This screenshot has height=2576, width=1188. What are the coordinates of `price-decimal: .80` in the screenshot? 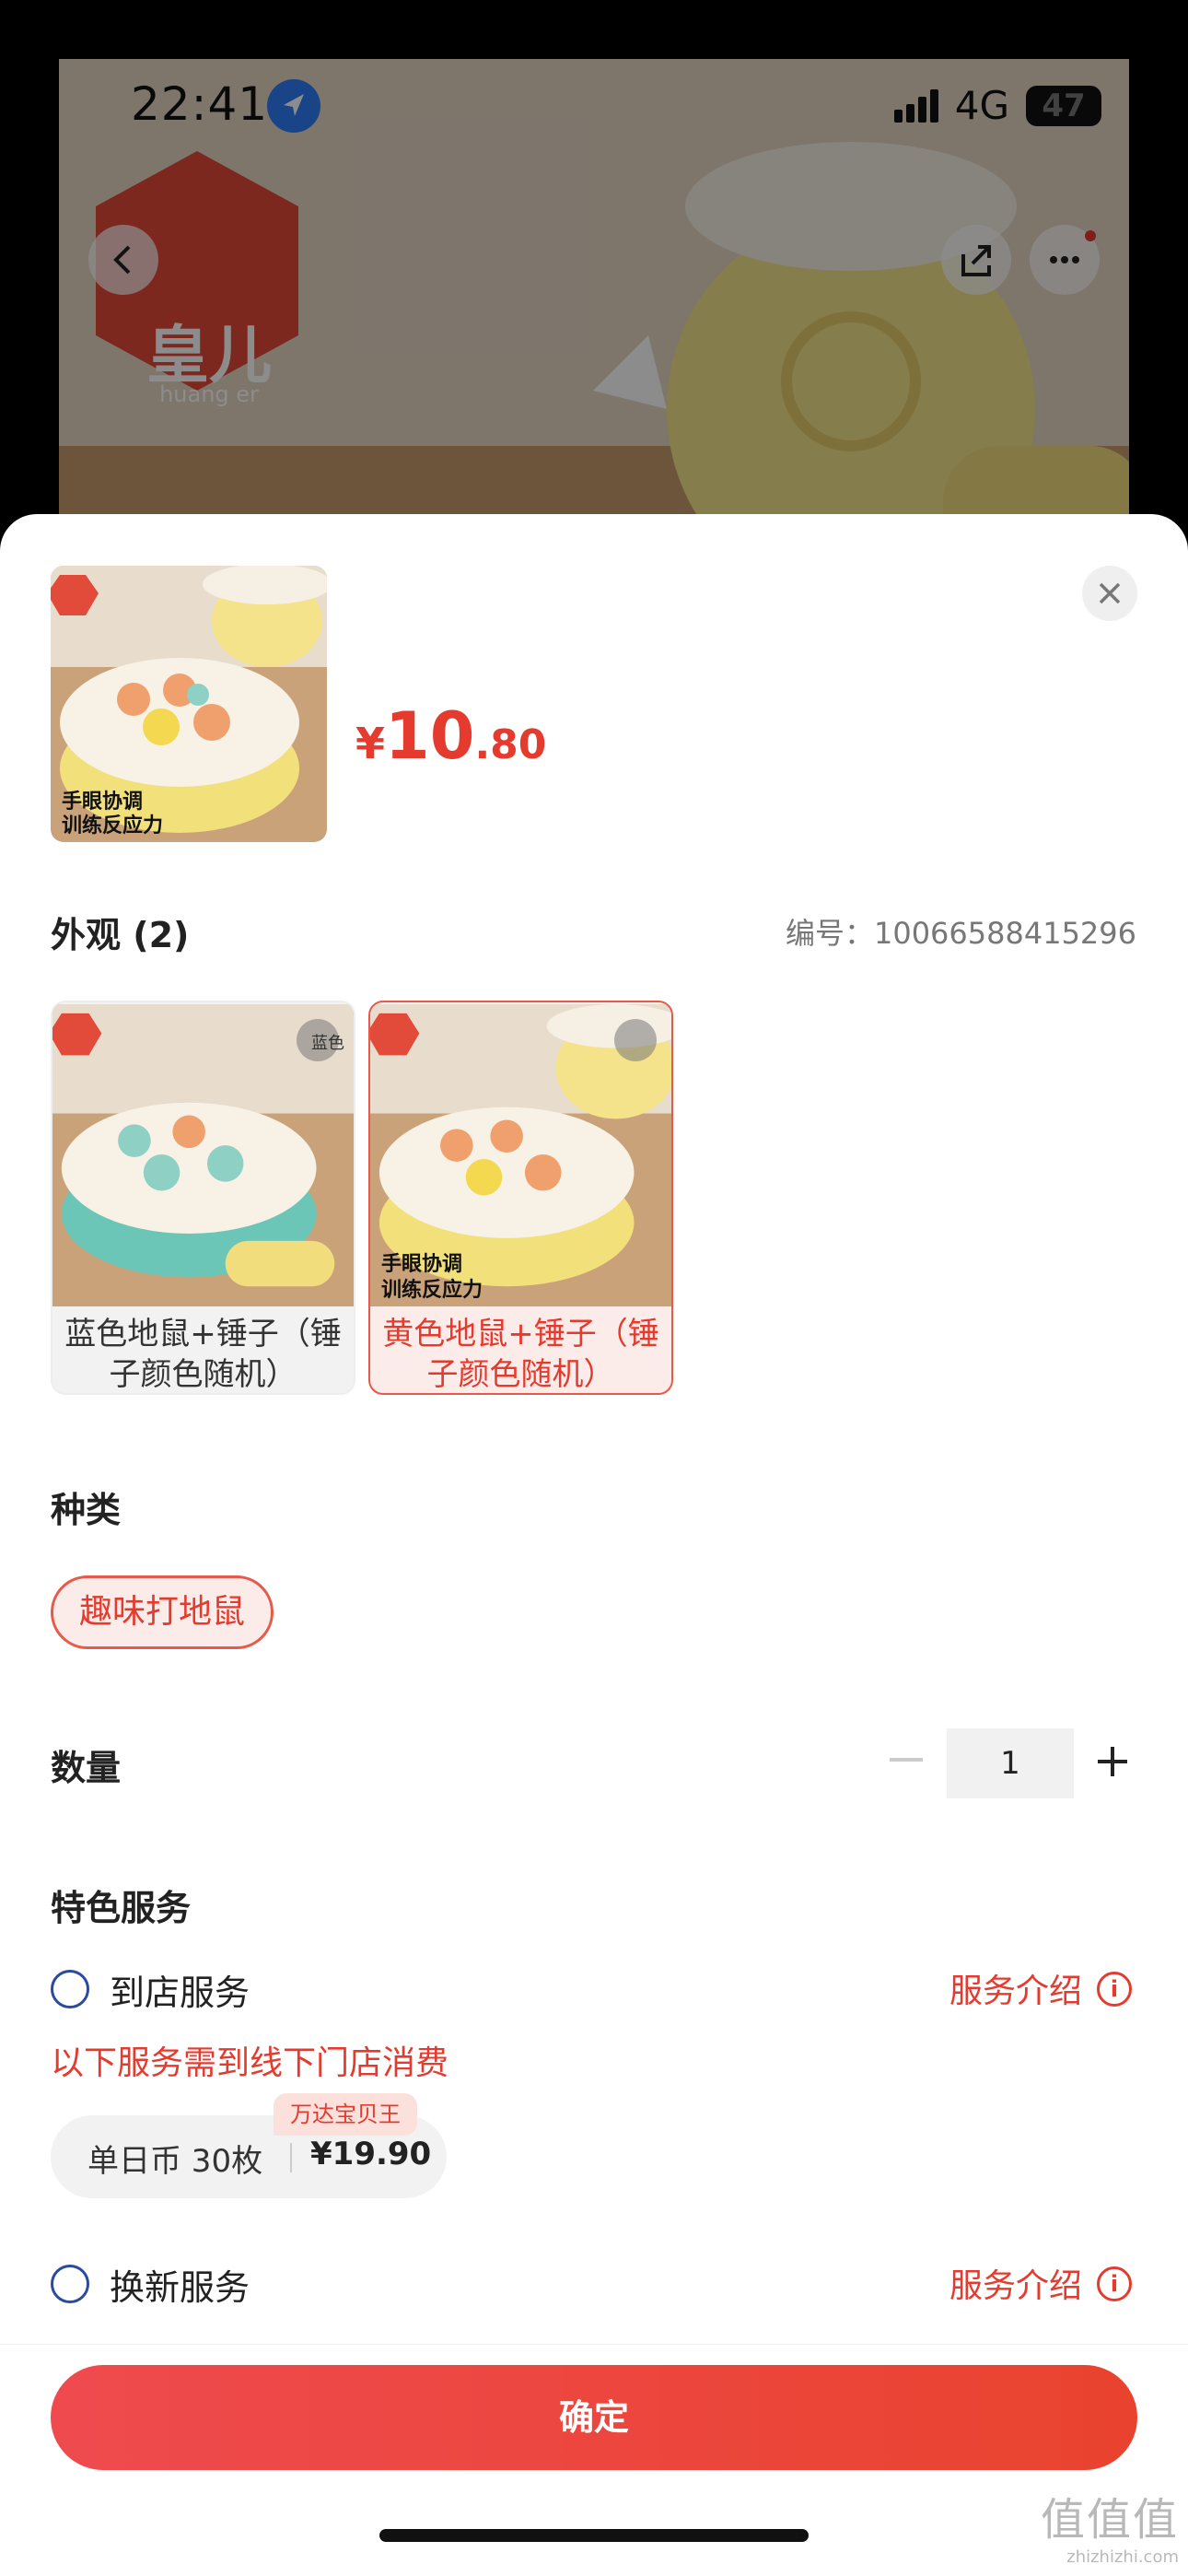 It's located at (510, 744).